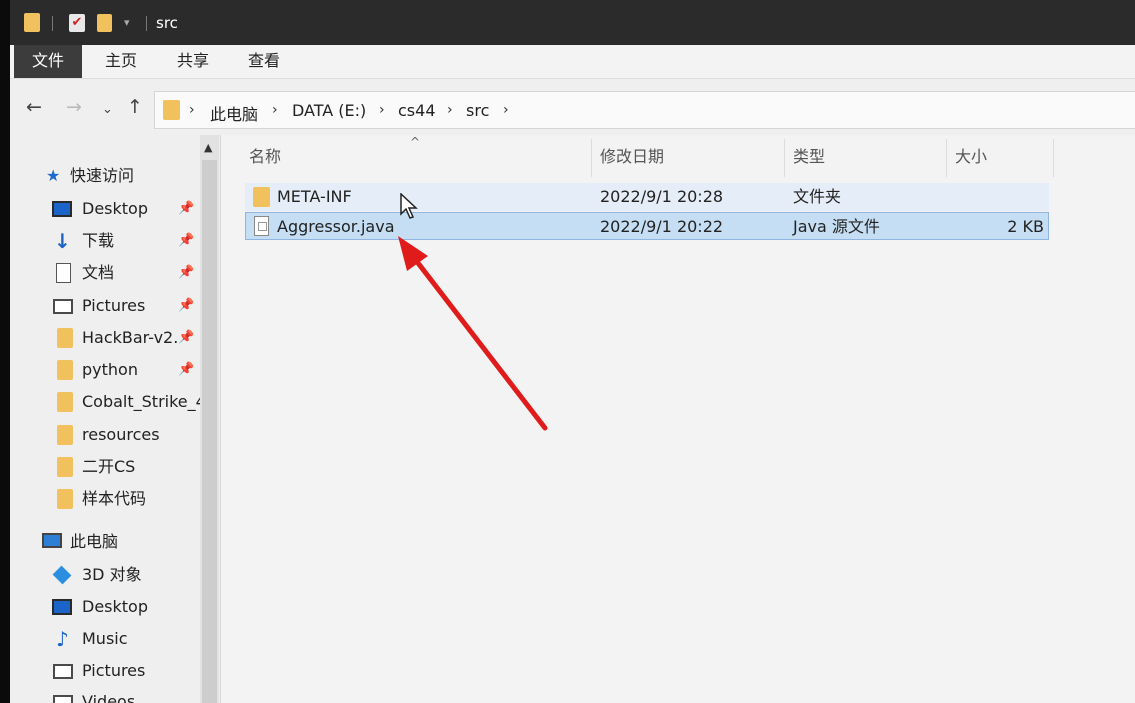 The width and height of the screenshot is (1135, 703). I want to click on sidebar-item-videos: Videos, so click(105, 695).